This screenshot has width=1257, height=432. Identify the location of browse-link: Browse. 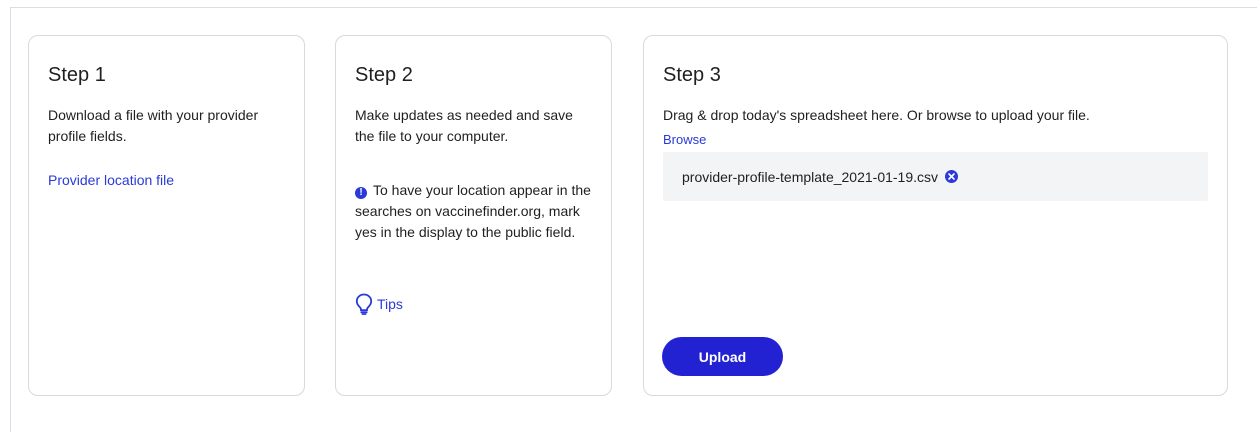
(684, 140).